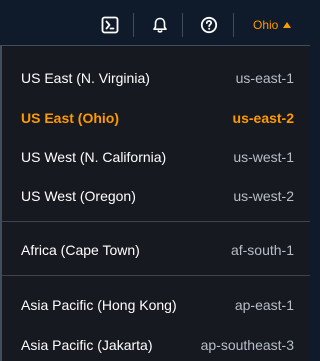 This screenshot has height=361, width=320. I want to click on caret-up-icon, so click(287, 25).